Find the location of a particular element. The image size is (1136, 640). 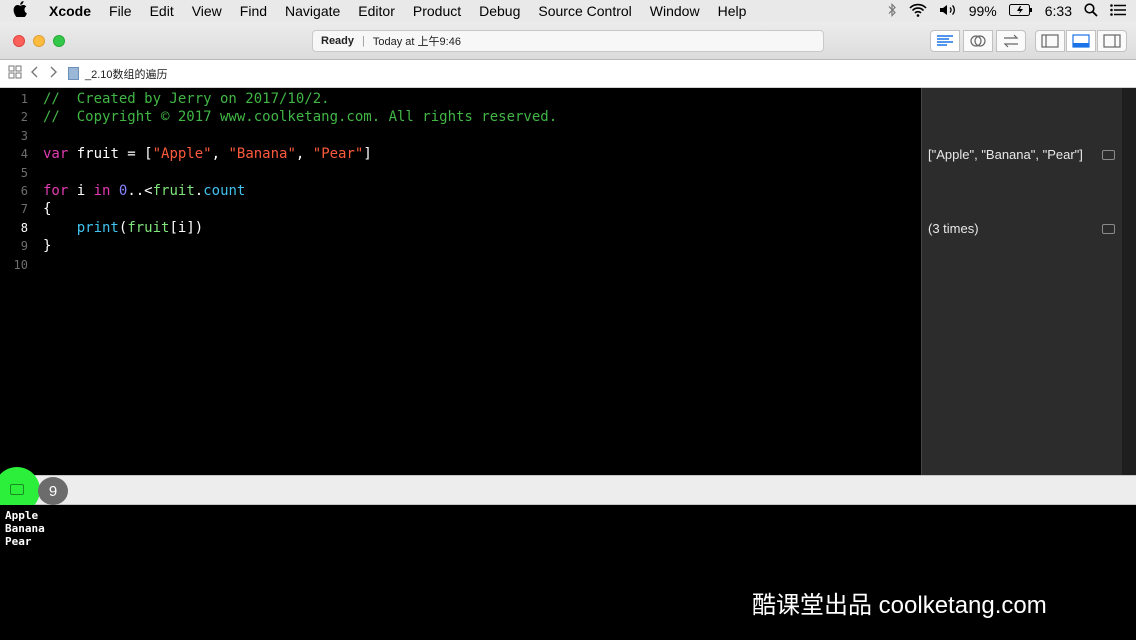

left-panel-icon is located at coordinates (1050, 41).